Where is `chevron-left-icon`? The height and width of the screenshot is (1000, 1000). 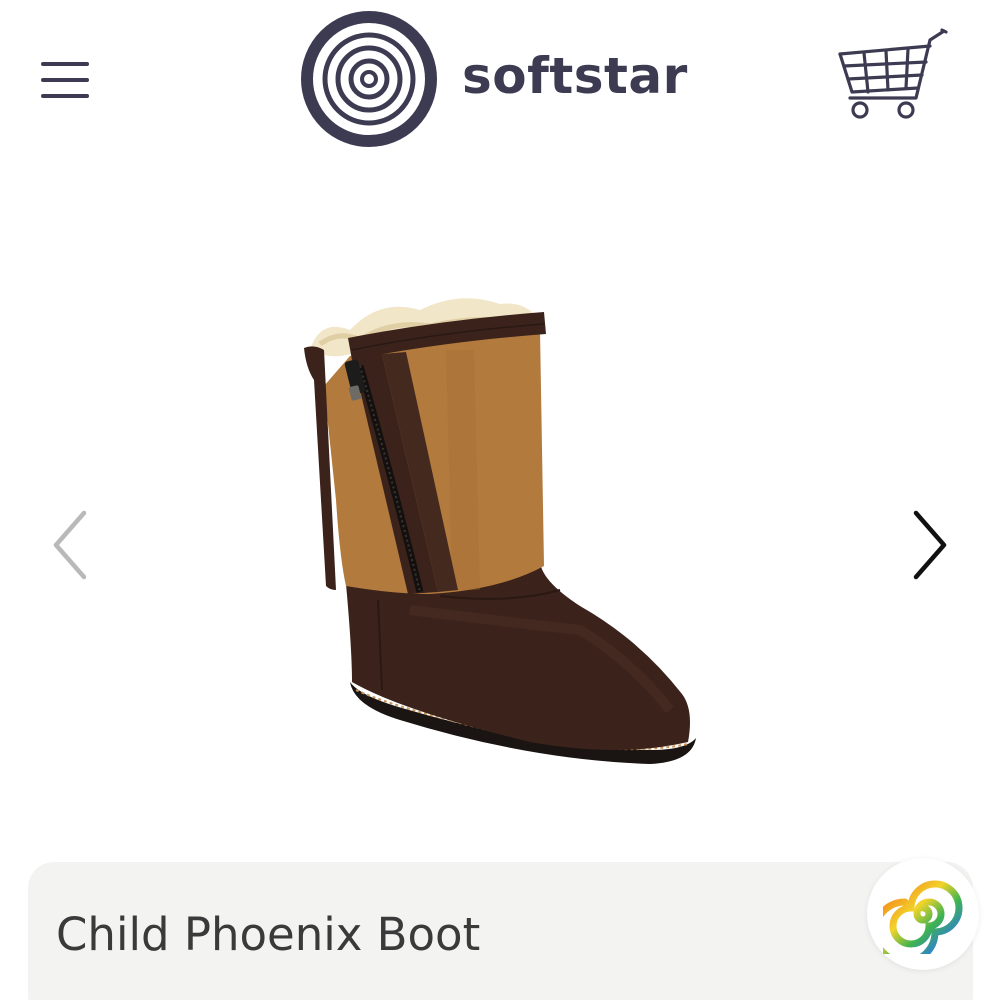
chevron-left-icon is located at coordinates (70, 545).